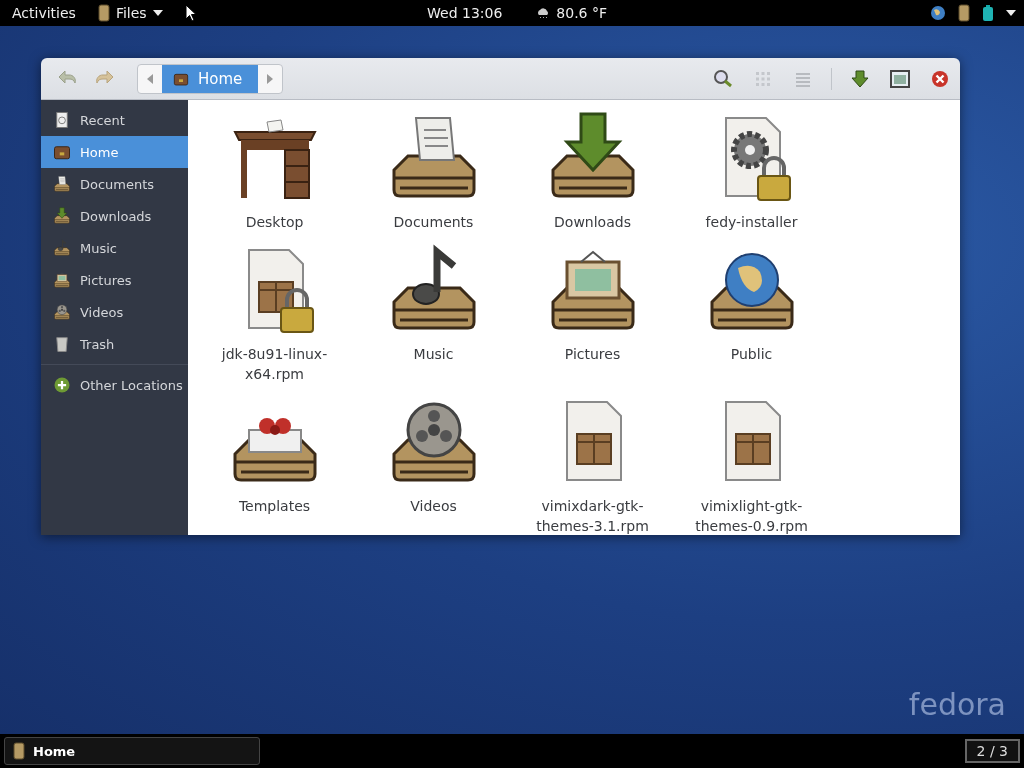 This screenshot has width=1024, height=768. What do you see at coordinates (190, 13) in the screenshot?
I see `mouse-pointer-icon` at bounding box center [190, 13].